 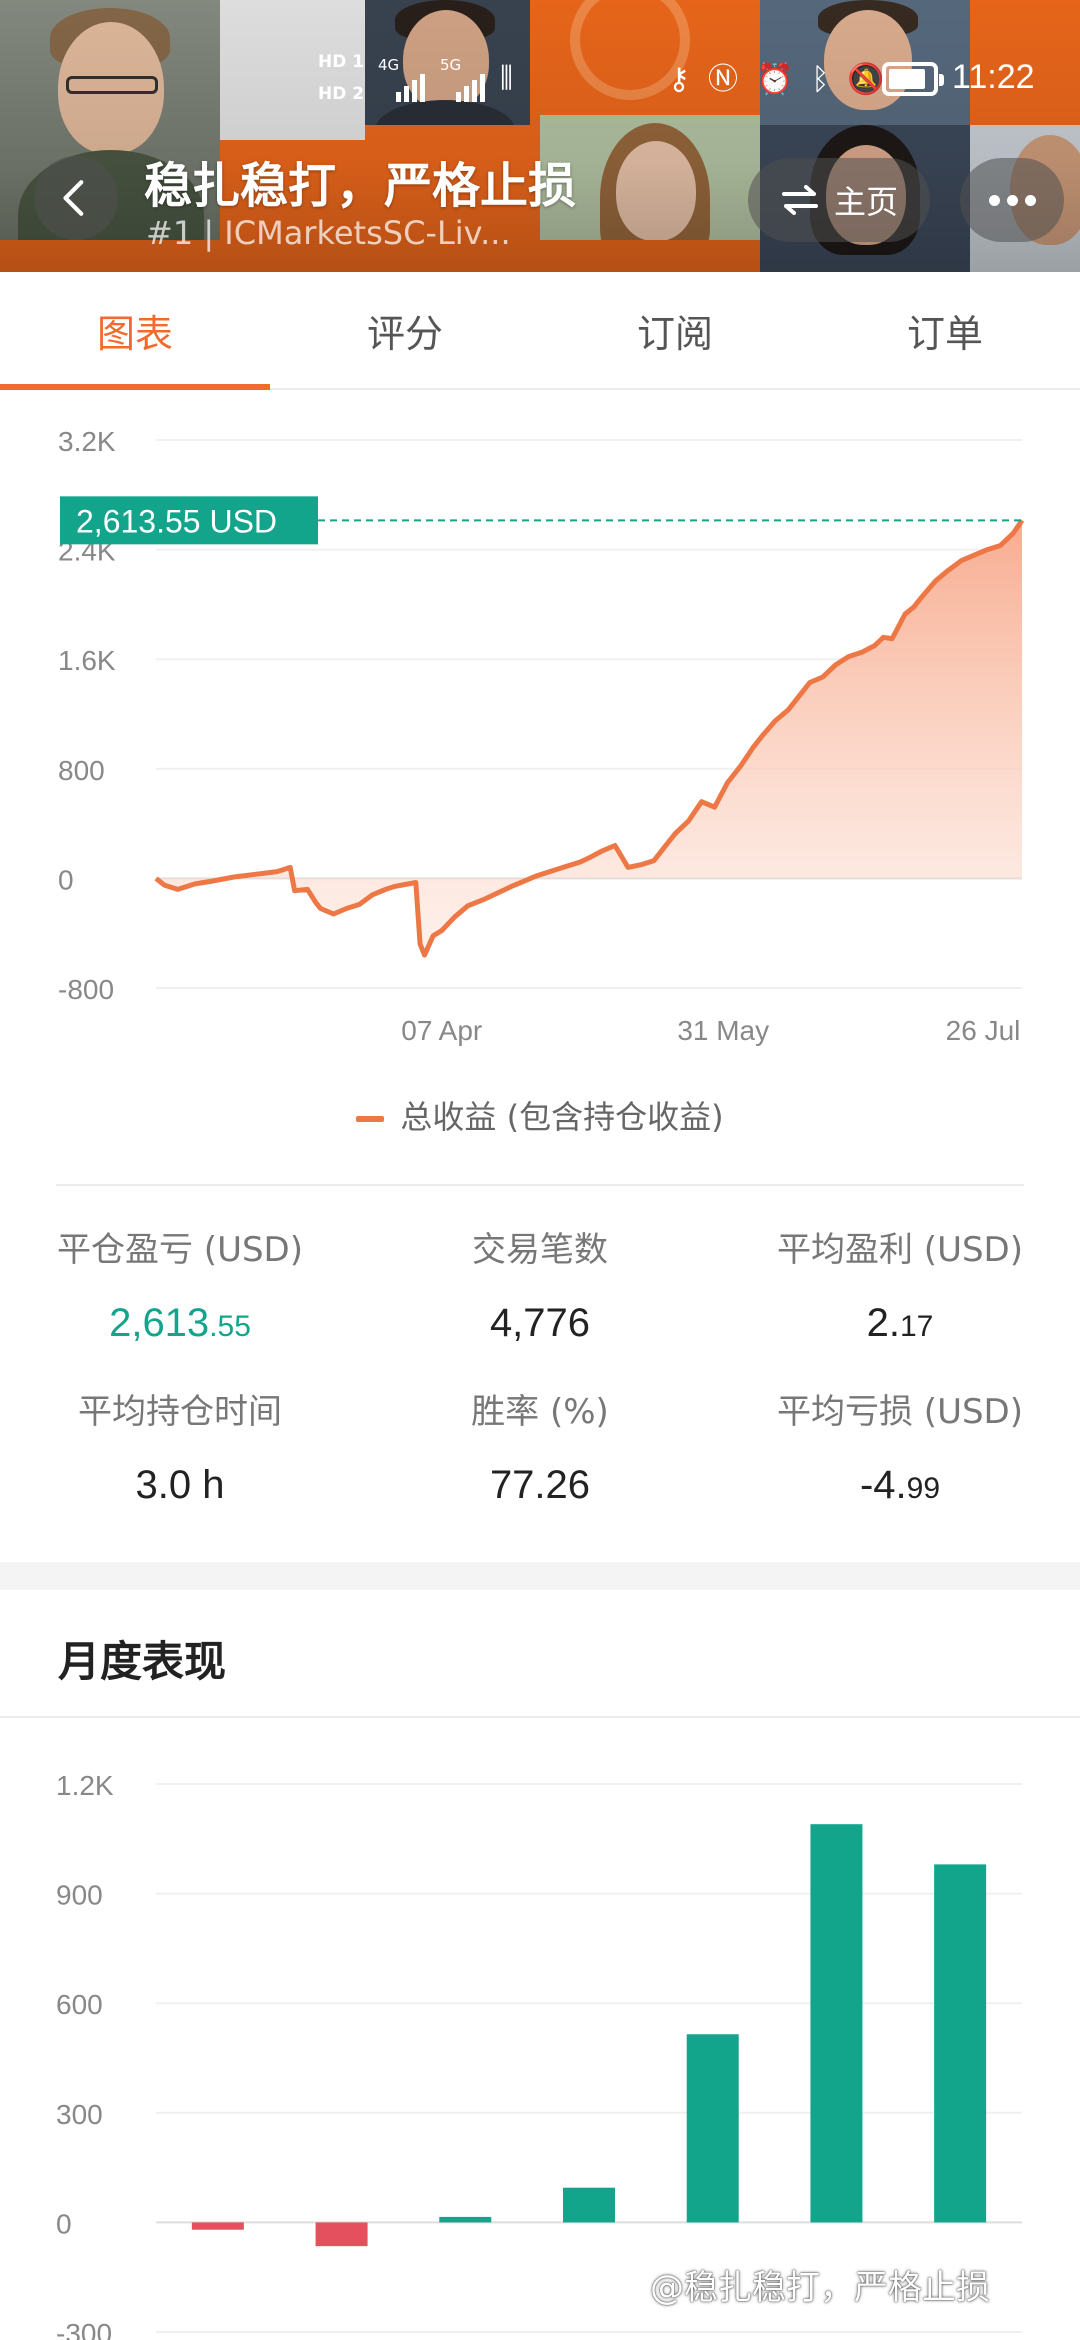 What do you see at coordinates (180, 1284) in the screenshot?
I see `stat-closed-pnl: 平仓盈亏 (USD) 2,613.55` at bounding box center [180, 1284].